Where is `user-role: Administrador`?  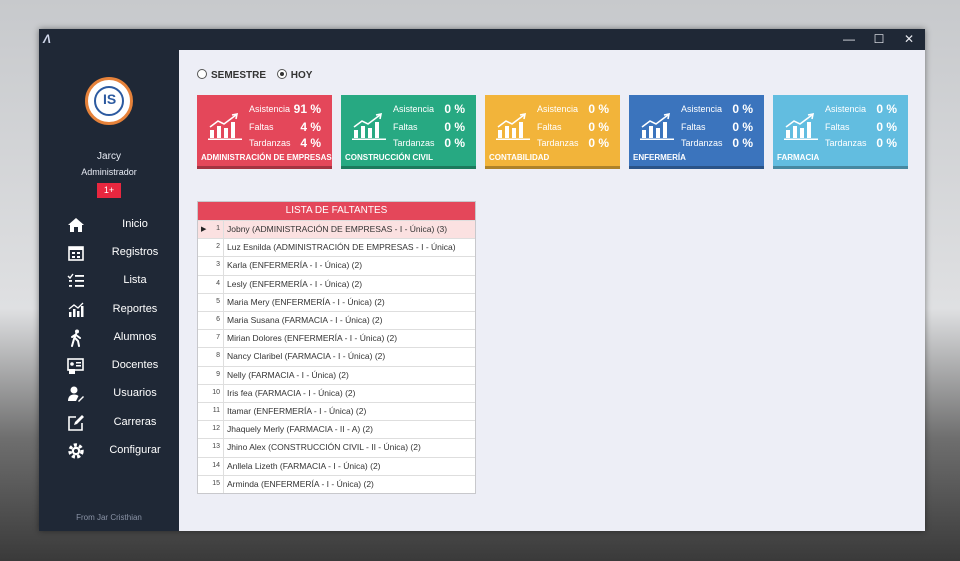 user-role: Administrador is located at coordinates (109, 172).